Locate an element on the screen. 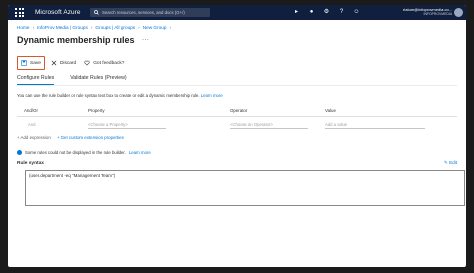  table-divider is located at coordinates (237, 116).